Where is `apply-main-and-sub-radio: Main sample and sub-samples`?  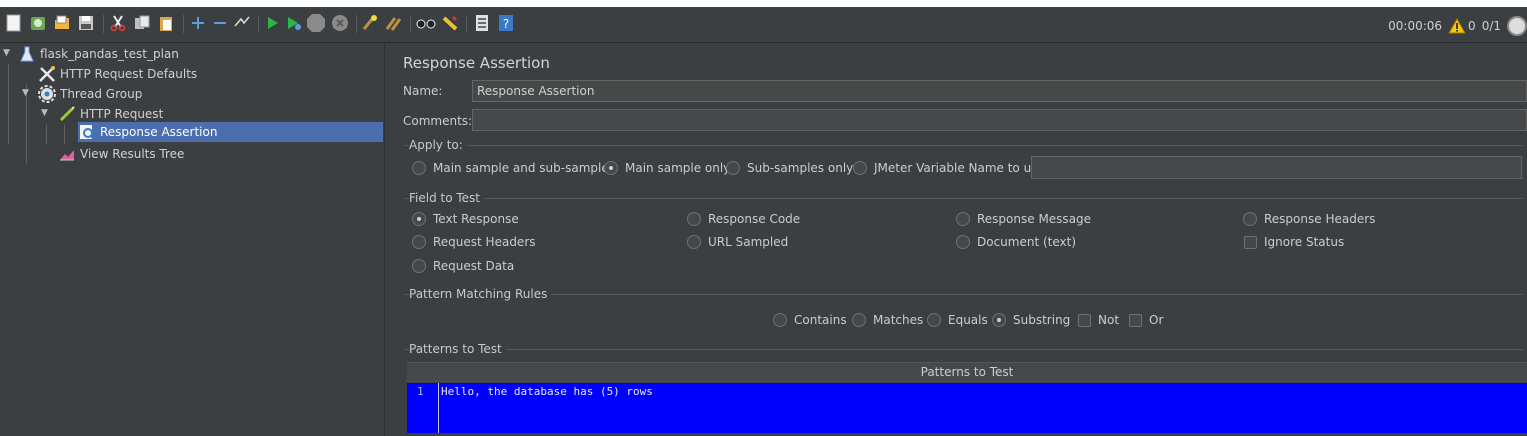
apply-main-and-sub-radio: Main sample and sub-samples is located at coordinates (513, 168).